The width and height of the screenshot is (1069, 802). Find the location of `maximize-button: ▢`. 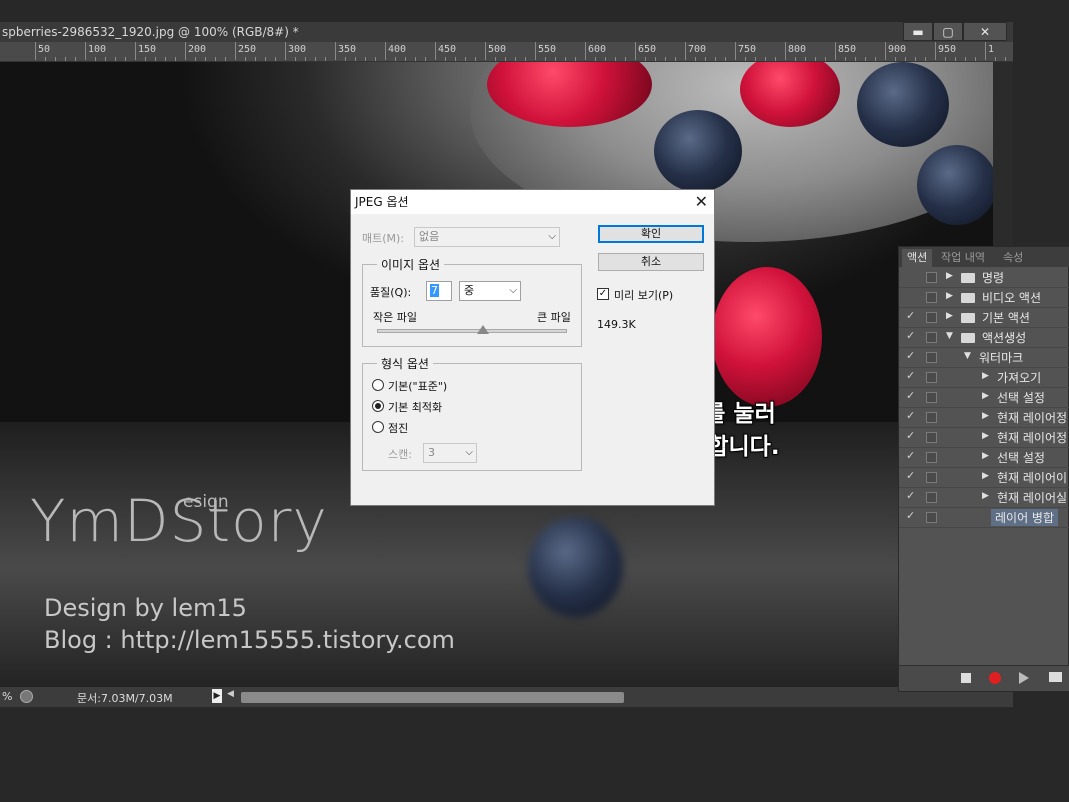

maximize-button: ▢ is located at coordinates (948, 31).